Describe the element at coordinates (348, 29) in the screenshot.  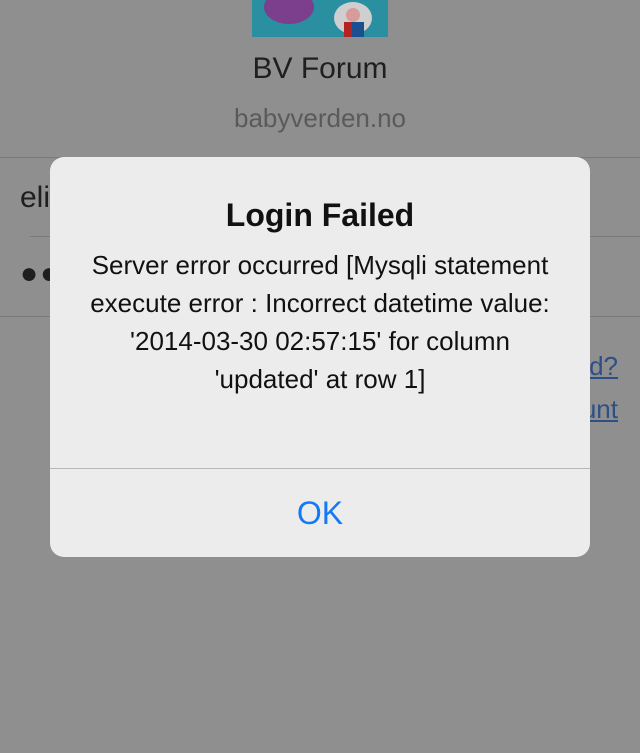
I see `book-cover-icon` at that location.